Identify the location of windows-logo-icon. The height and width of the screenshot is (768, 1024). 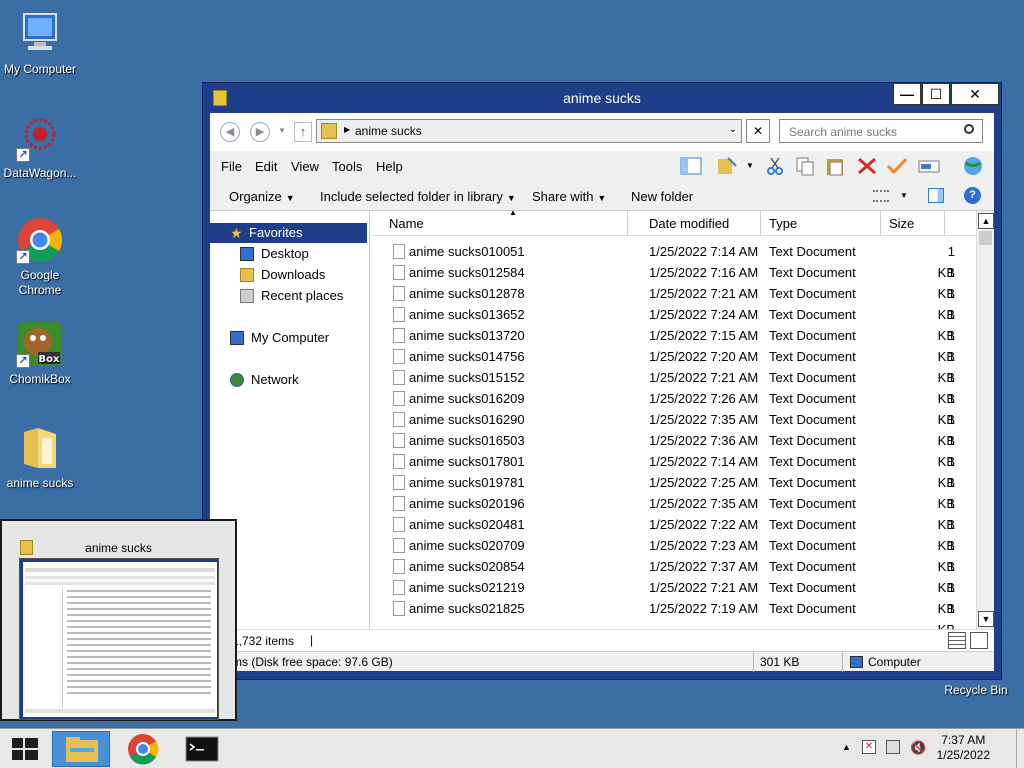
(25, 749).